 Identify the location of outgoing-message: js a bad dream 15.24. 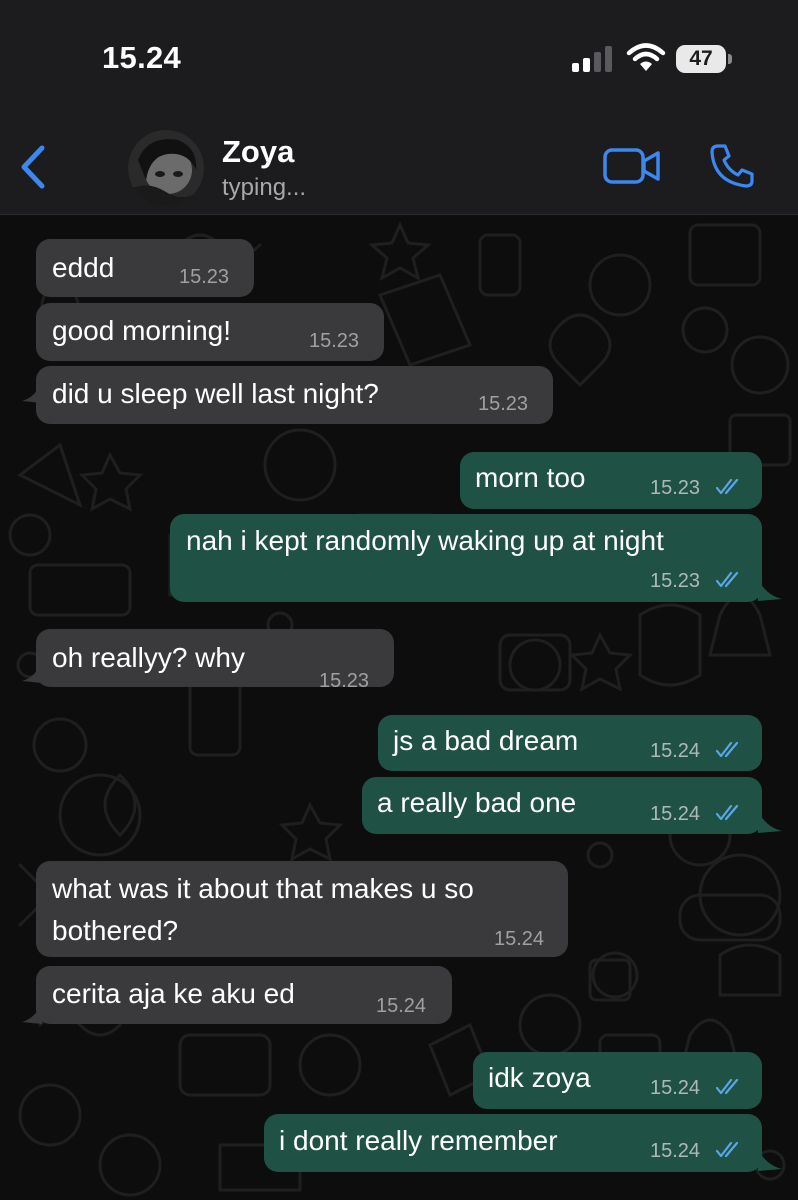
(570, 743).